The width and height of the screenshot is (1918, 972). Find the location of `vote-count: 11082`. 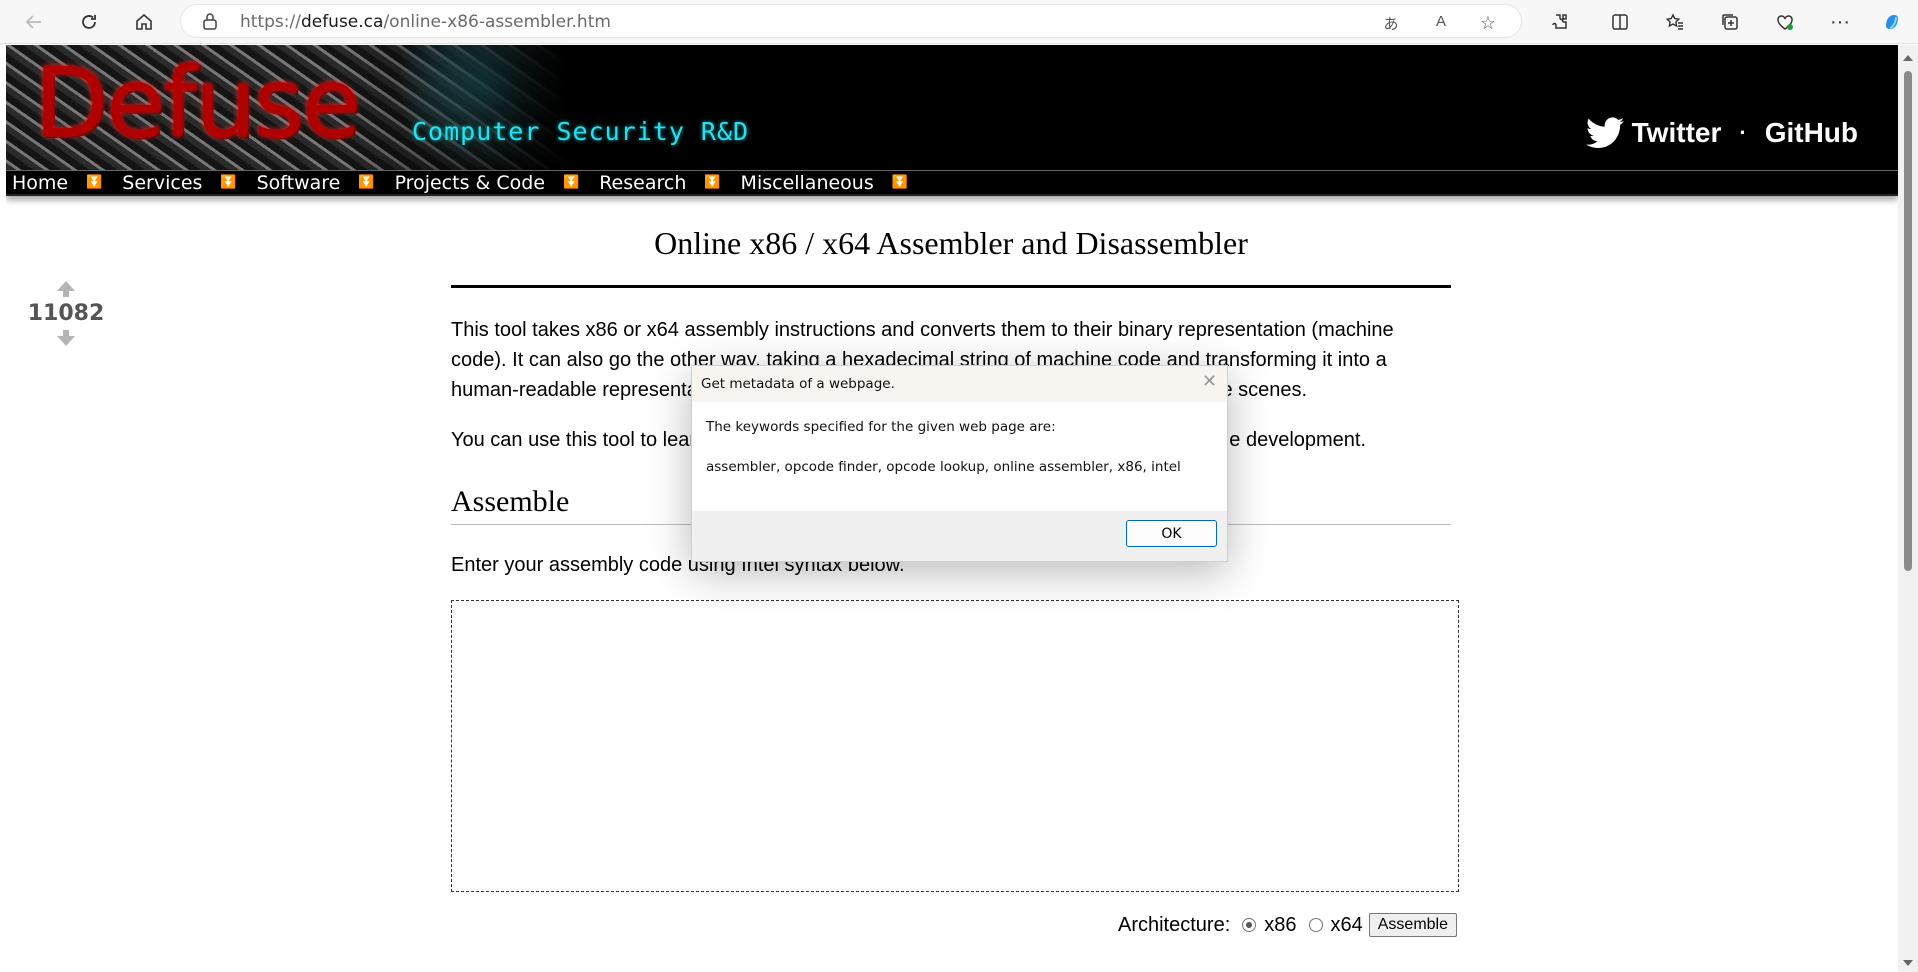

vote-count: 11082 is located at coordinates (66, 313).